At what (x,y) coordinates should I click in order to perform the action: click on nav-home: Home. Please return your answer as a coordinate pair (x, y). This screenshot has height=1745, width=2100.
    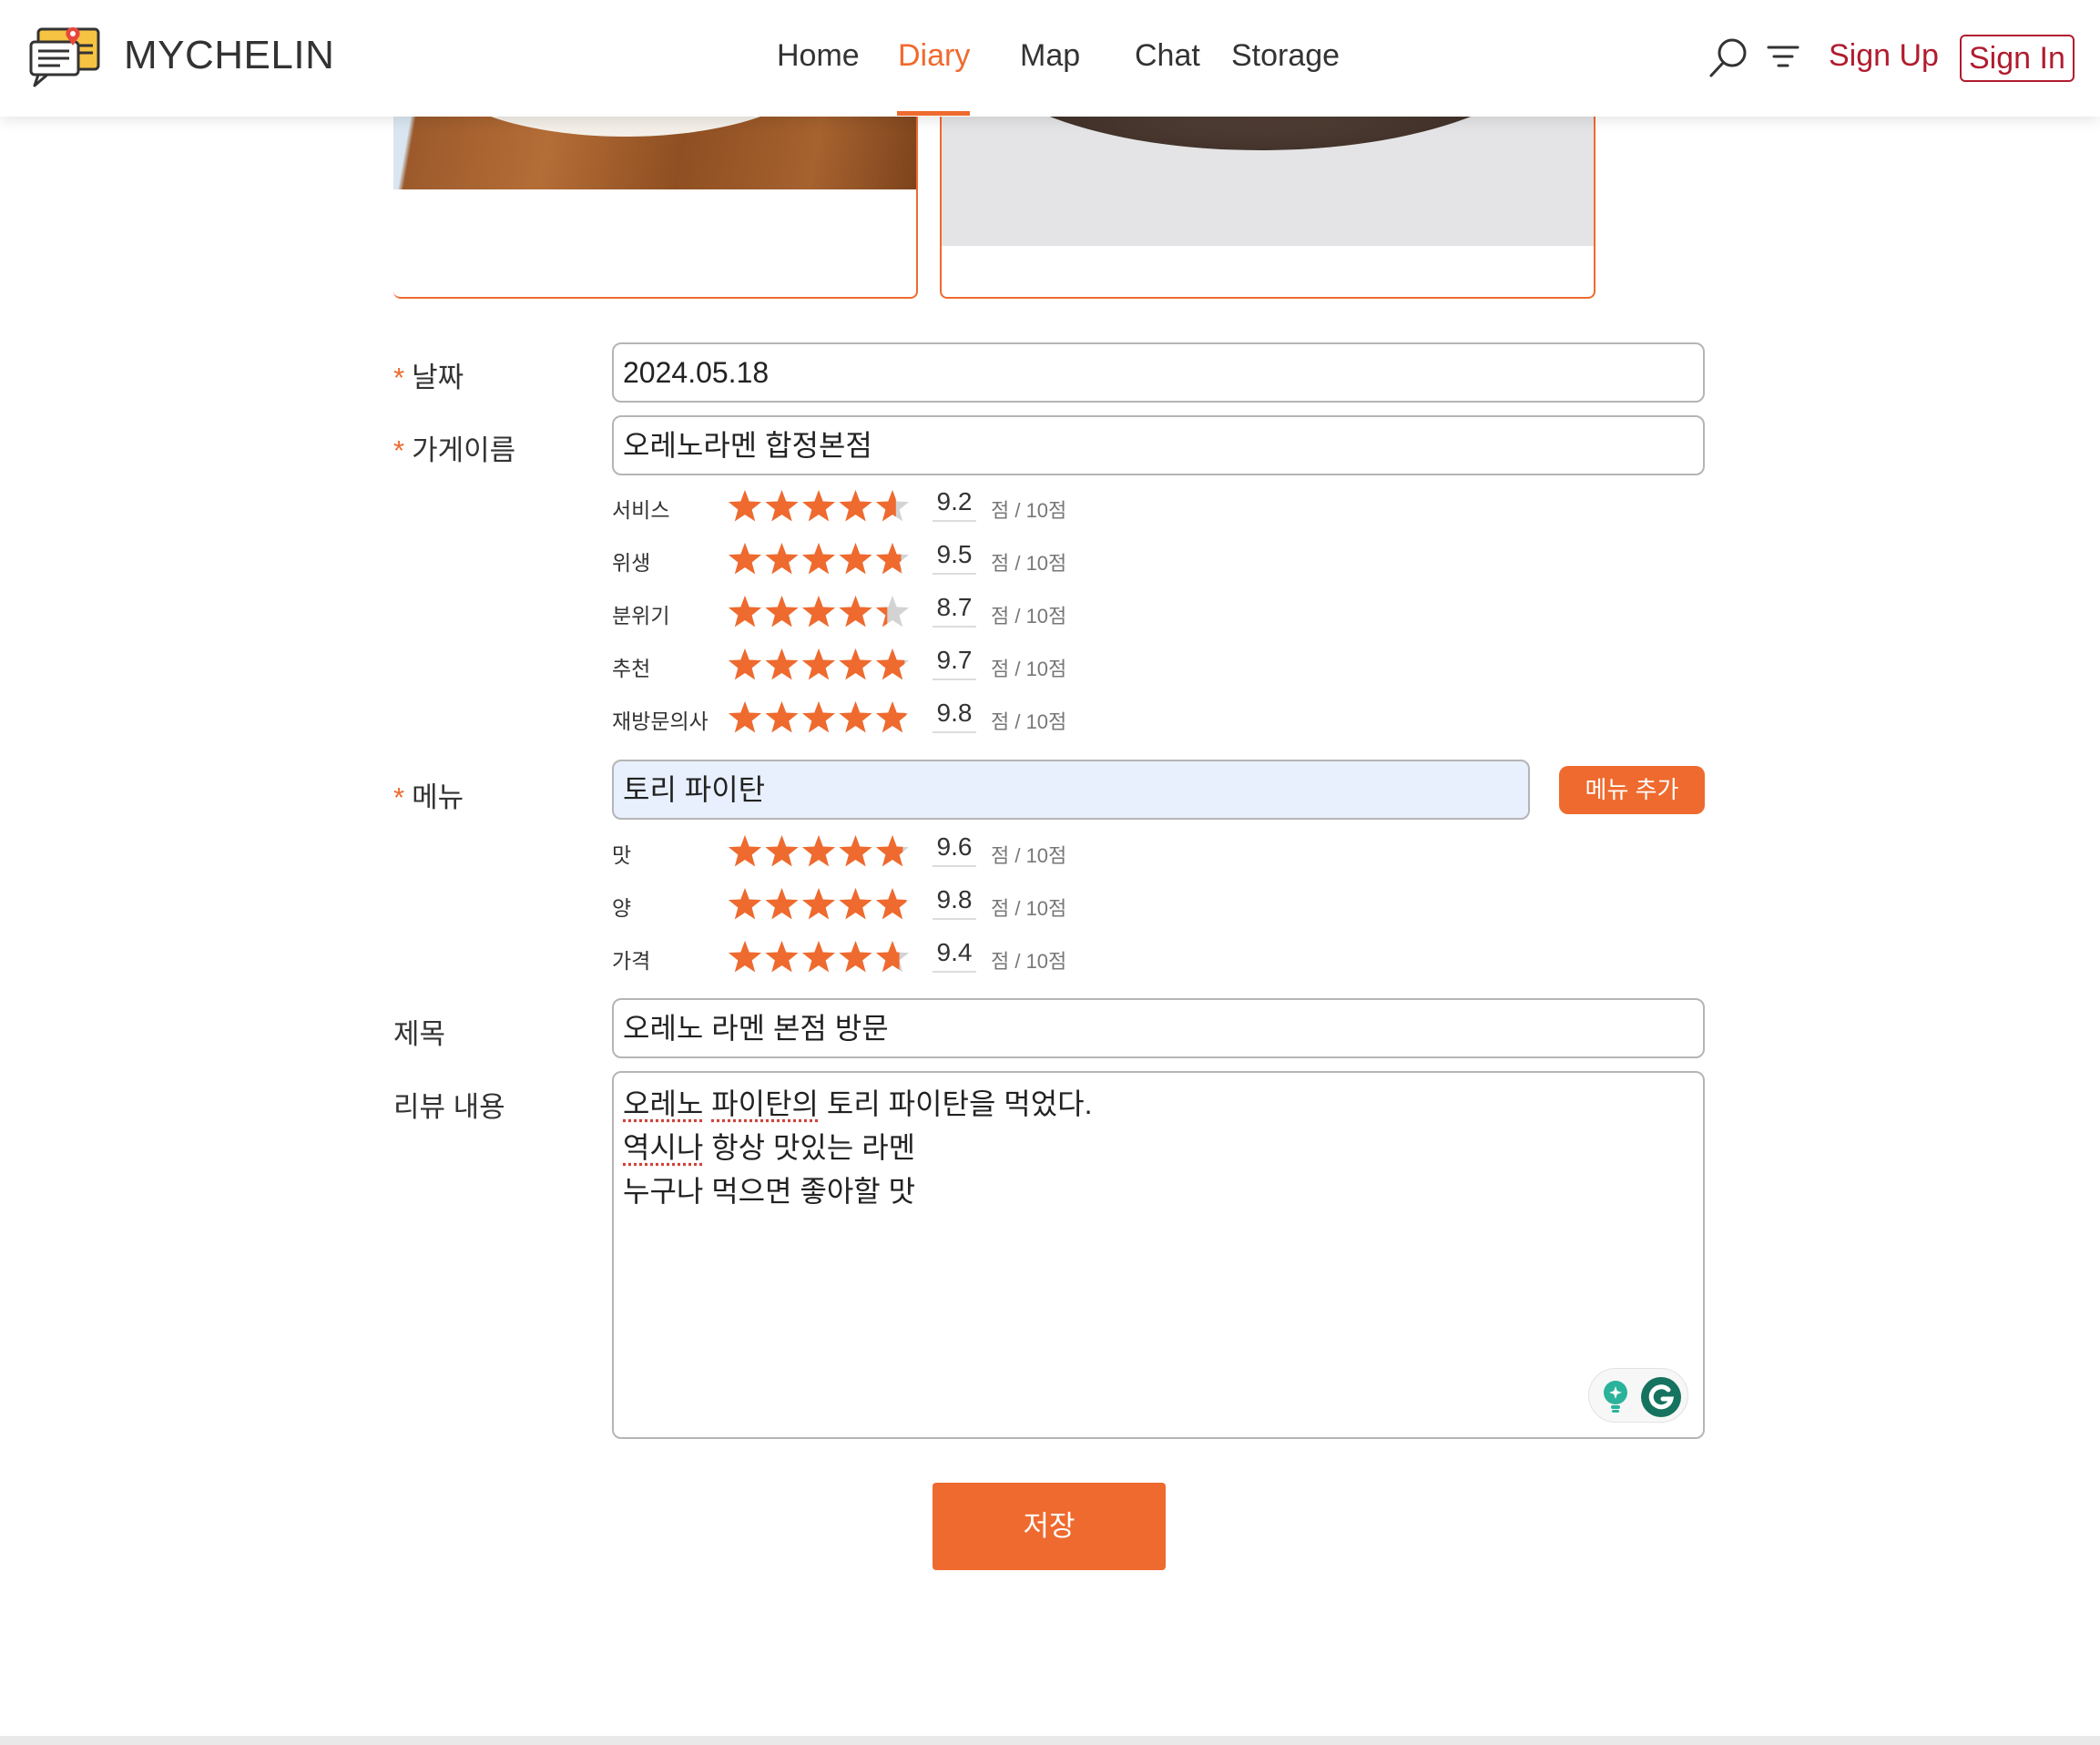
    Looking at the image, I should click on (818, 56).